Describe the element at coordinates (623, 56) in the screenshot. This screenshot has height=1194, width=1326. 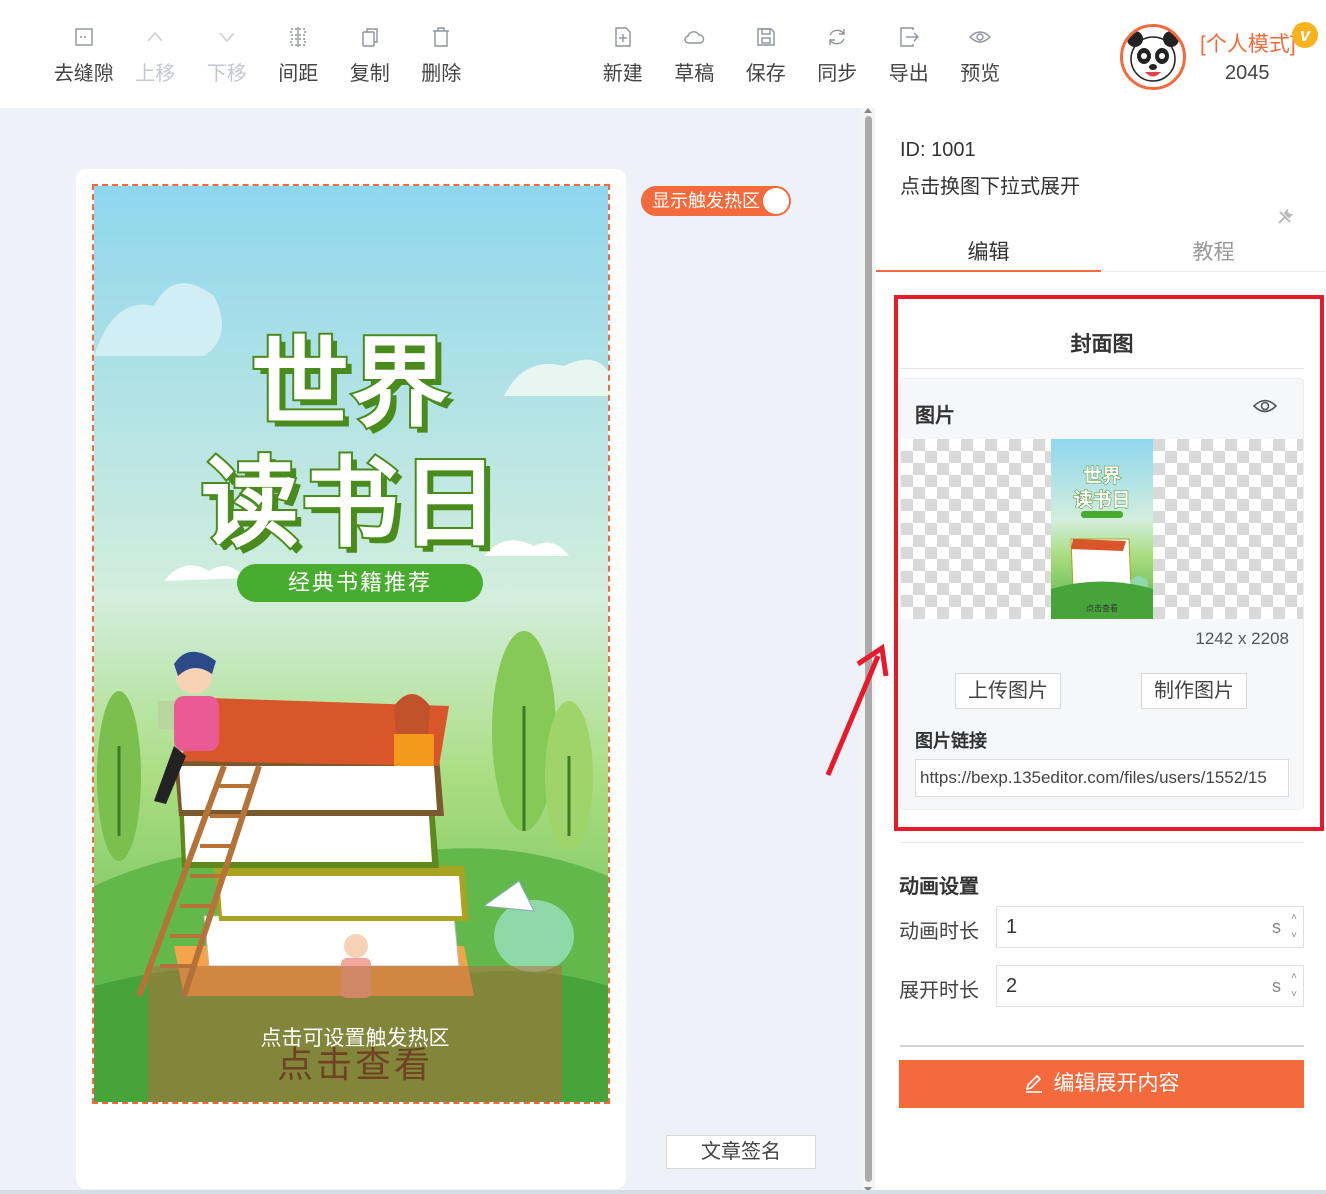
I see `new-button: 新建` at that location.